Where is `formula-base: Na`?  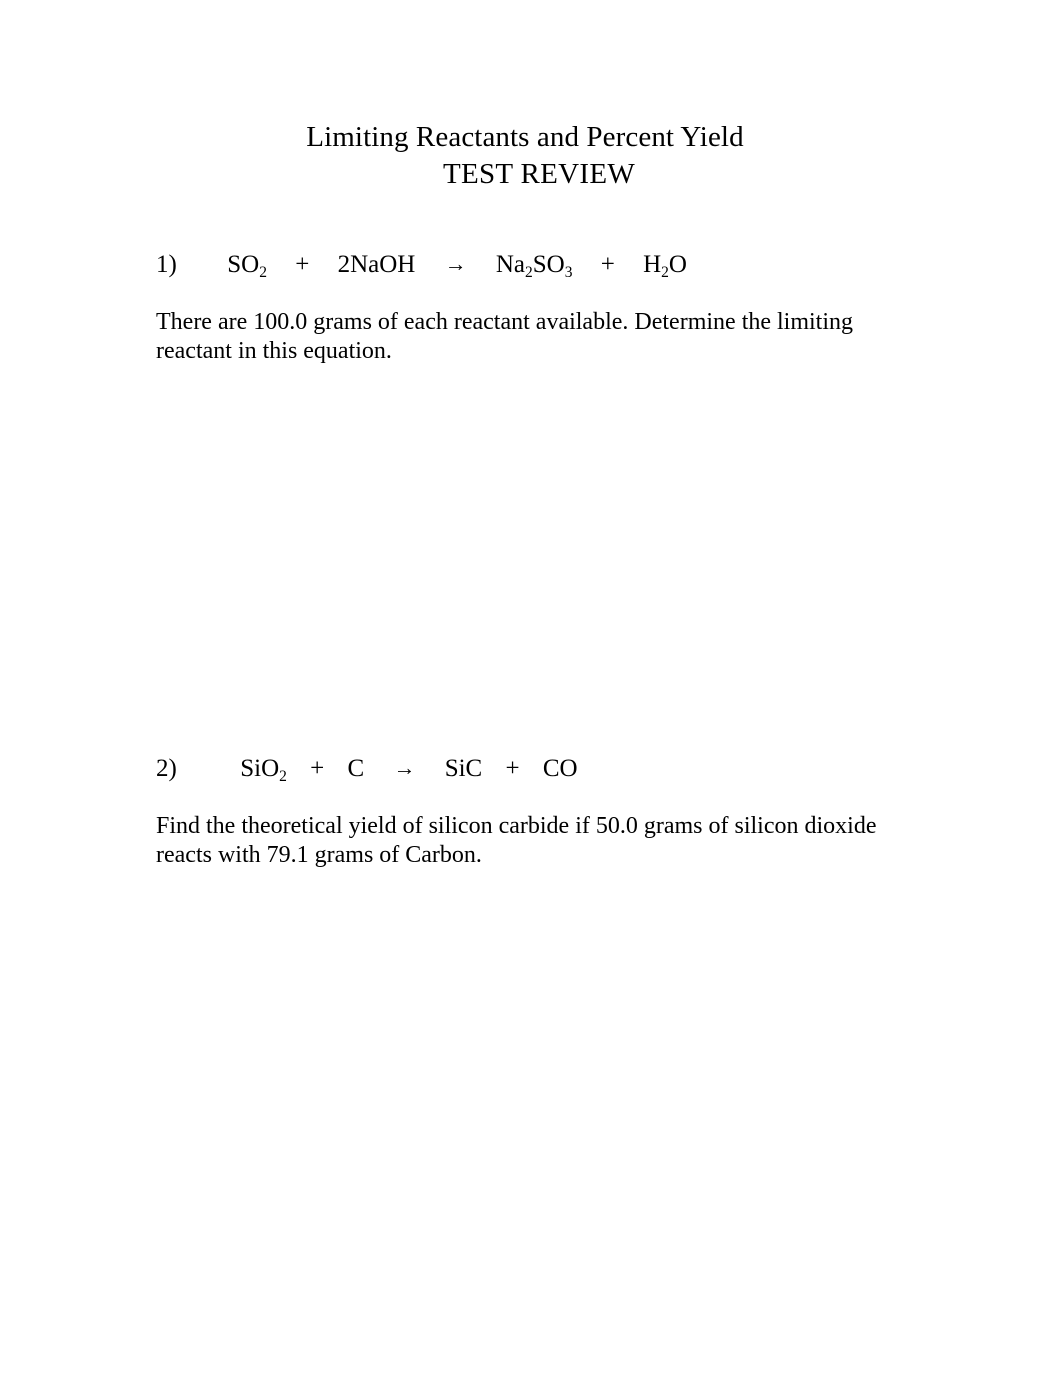 formula-base: Na is located at coordinates (510, 264).